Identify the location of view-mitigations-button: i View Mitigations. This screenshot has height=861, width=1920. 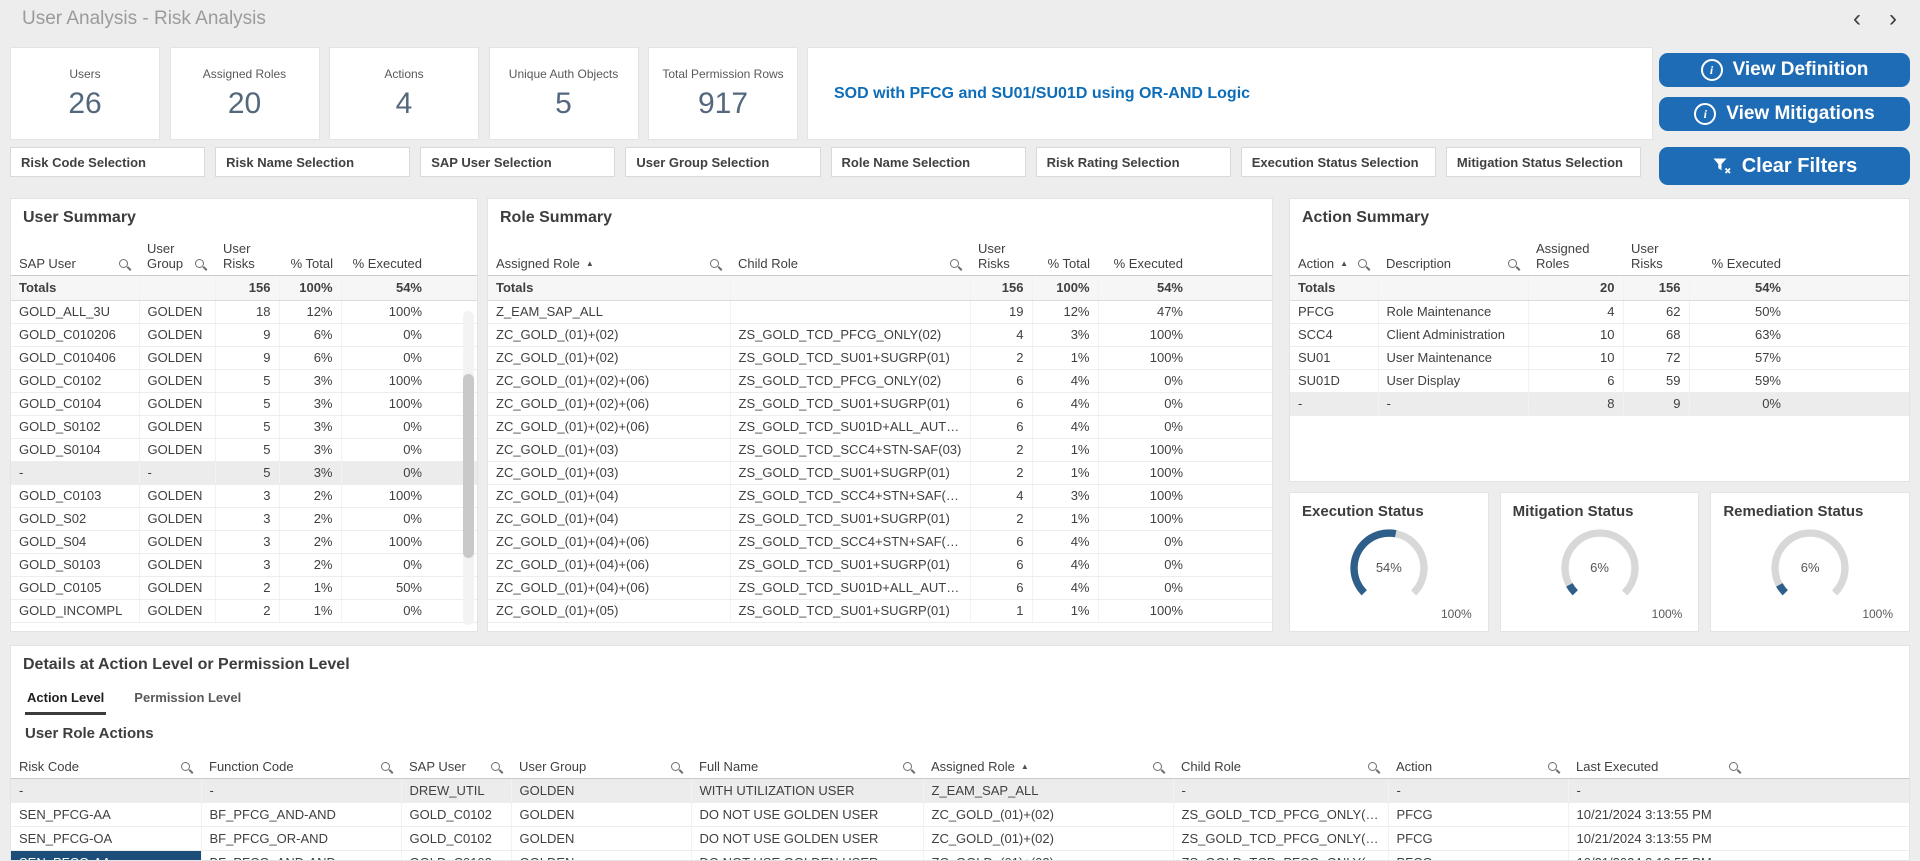
(1784, 114).